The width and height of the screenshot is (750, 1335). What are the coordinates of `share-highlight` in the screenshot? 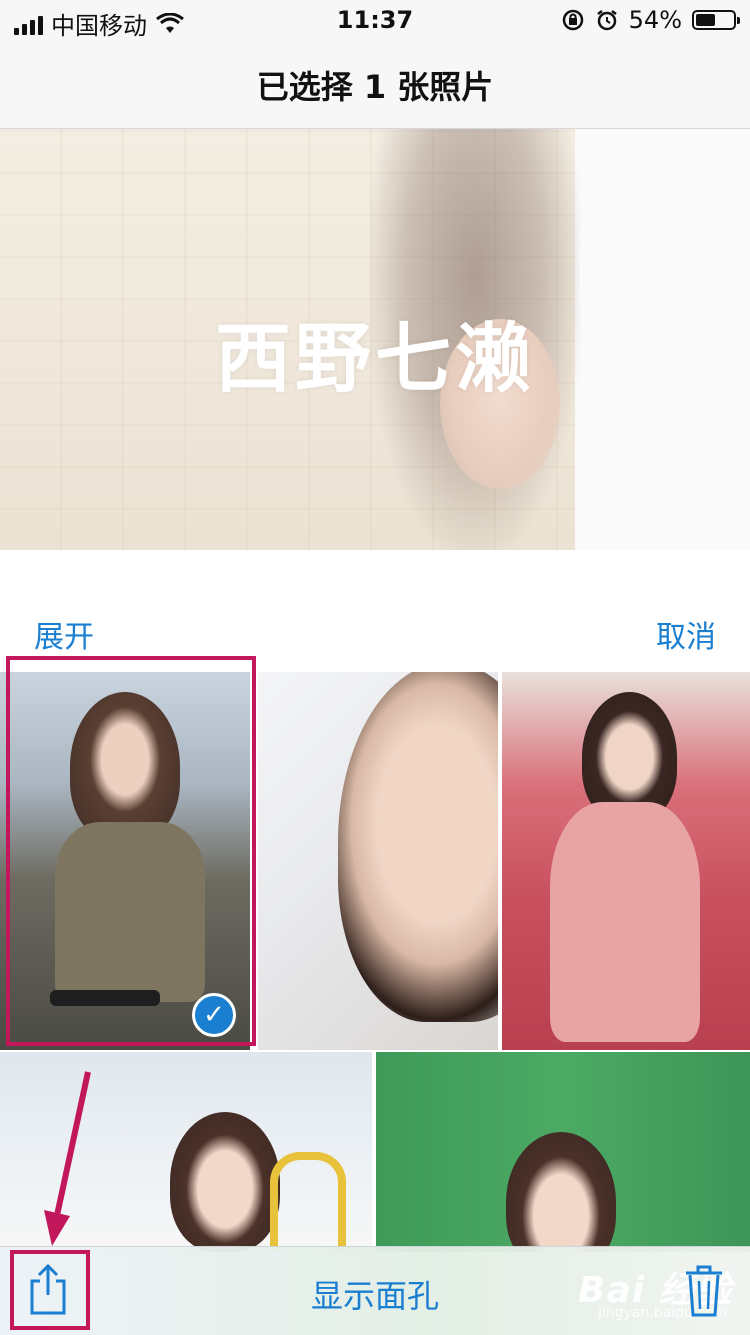 It's located at (50, 1290).